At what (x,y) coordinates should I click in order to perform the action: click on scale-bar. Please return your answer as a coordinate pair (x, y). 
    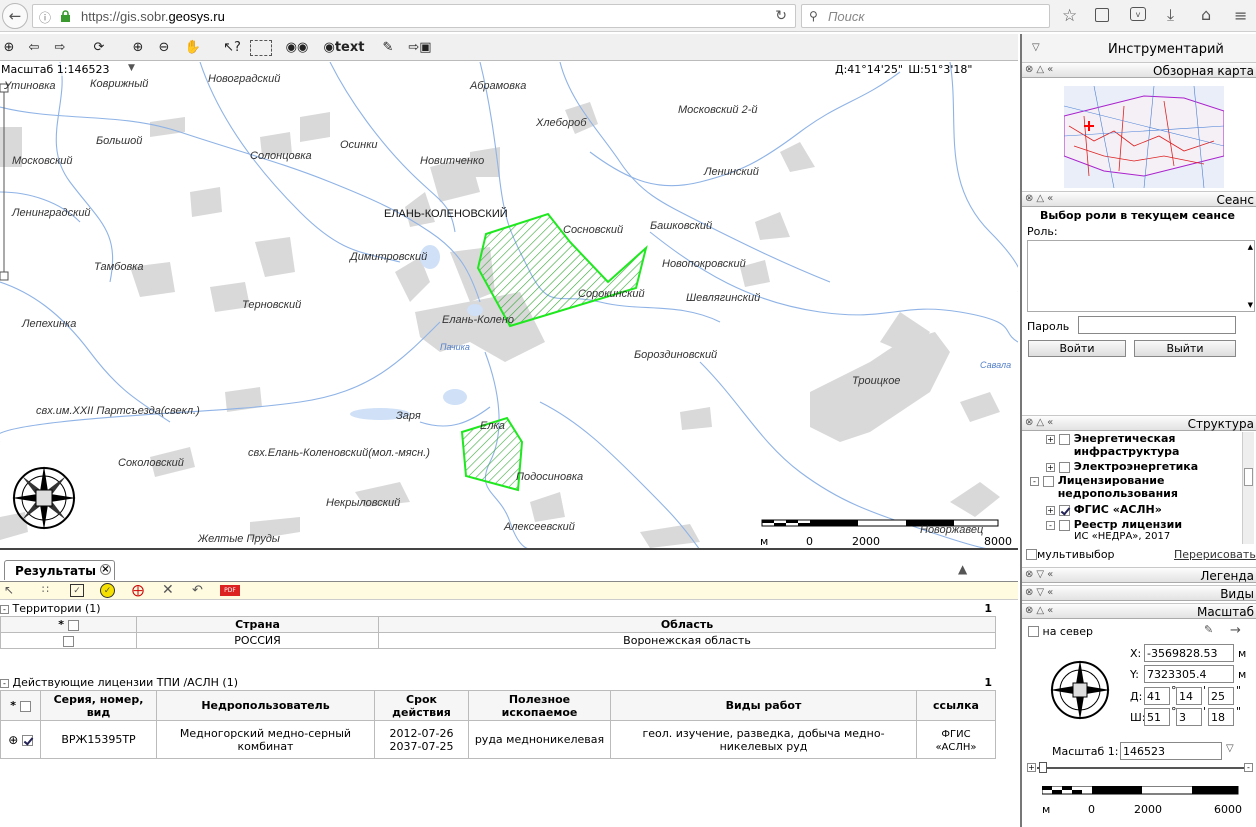
    Looking at the image, I should click on (1140, 790).